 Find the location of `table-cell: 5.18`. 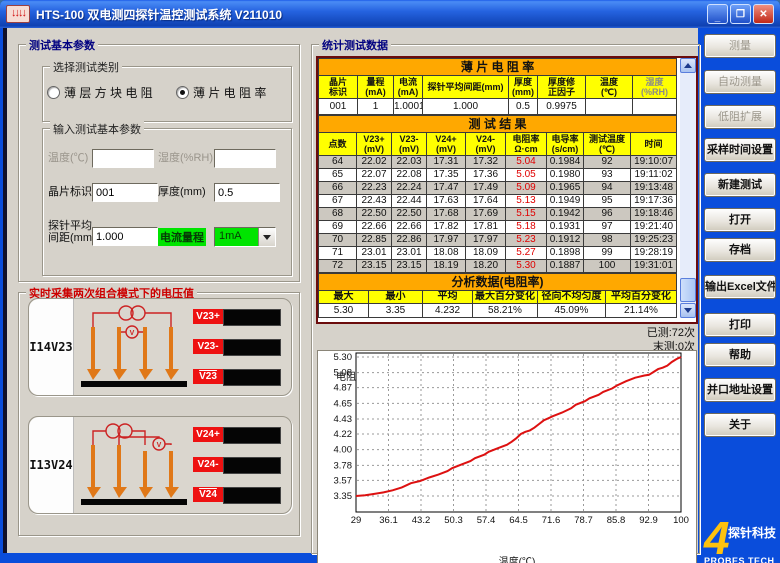

table-cell: 5.18 is located at coordinates (526, 227).